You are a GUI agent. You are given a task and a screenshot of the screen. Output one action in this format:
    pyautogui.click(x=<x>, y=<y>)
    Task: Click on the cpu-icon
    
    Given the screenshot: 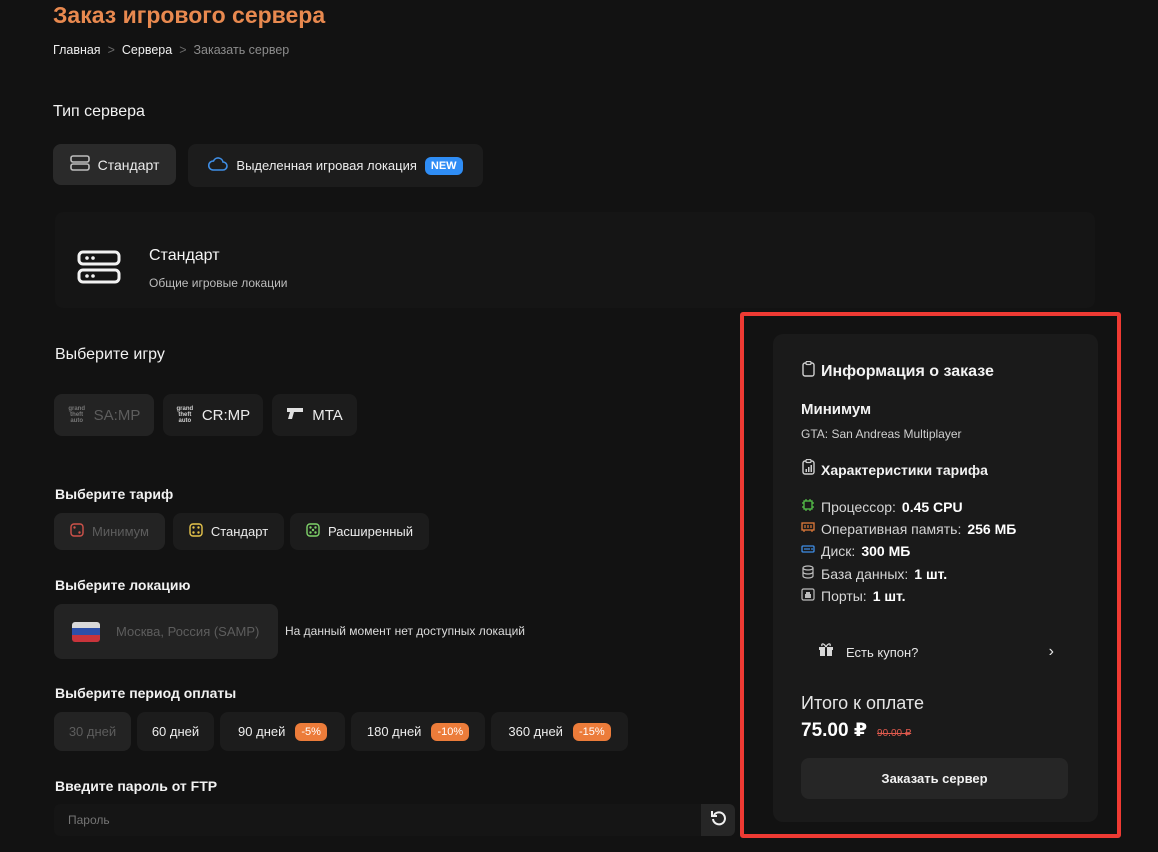 What is the action you would take?
    pyautogui.click(x=808, y=506)
    